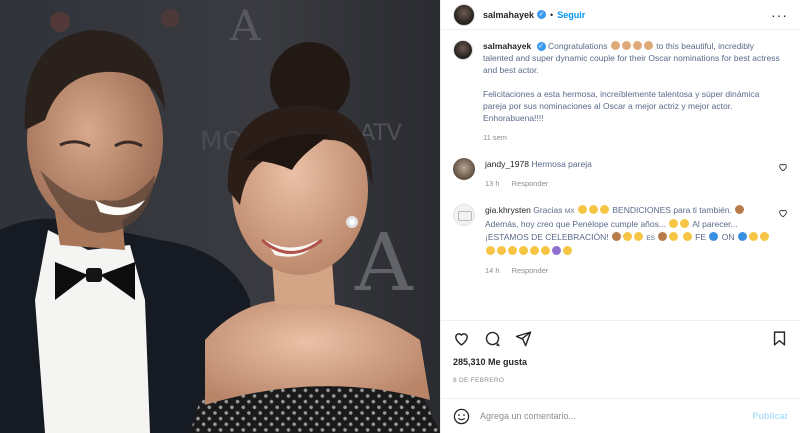 Image resolution: width=800 pixels, height=433 pixels. What do you see at coordinates (714, 236) in the screenshot?
I see `flag-emoji-icon` at bounding box center [714, 236].